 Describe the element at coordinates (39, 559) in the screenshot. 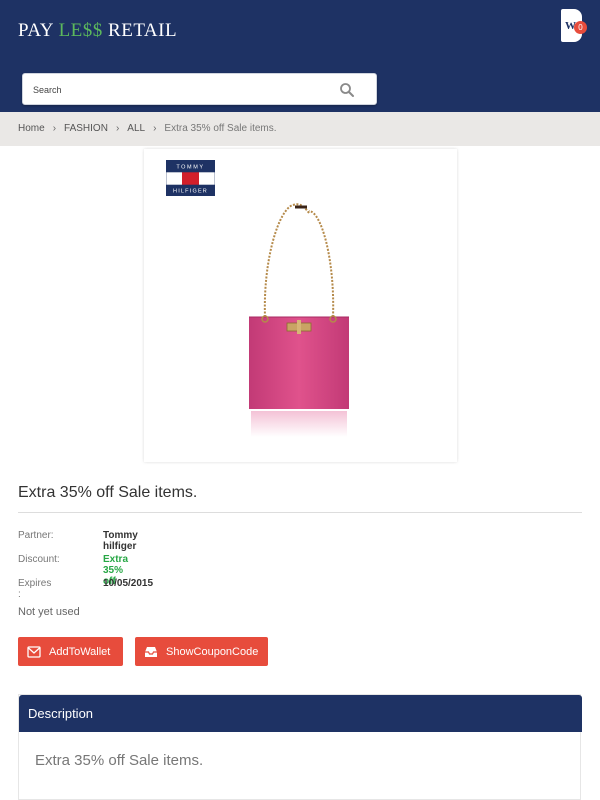

I see `discount-label: Discount:` at that location.